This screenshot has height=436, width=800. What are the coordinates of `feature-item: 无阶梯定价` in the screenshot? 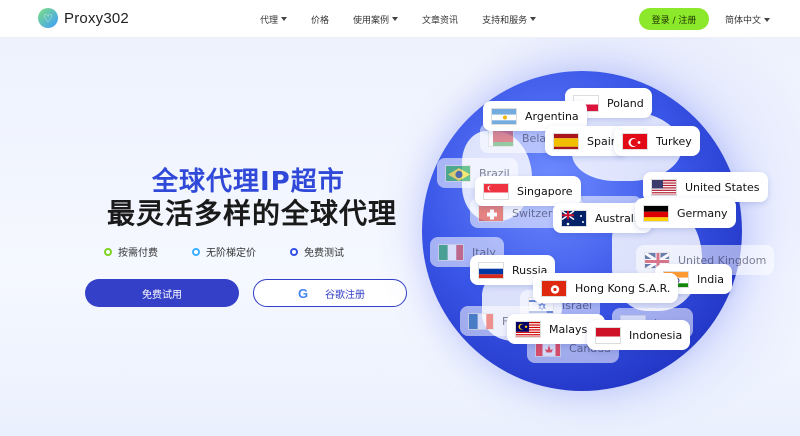 It's located at (224, 251).